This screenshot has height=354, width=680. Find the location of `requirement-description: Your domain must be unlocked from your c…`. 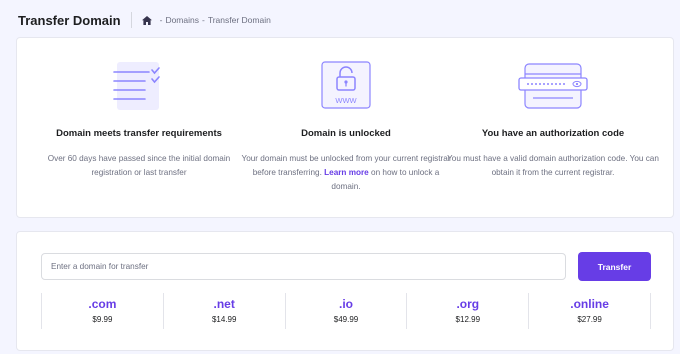

requirement-description: Your domain must be unlocked from your c… is located at coordinates (346, 172).